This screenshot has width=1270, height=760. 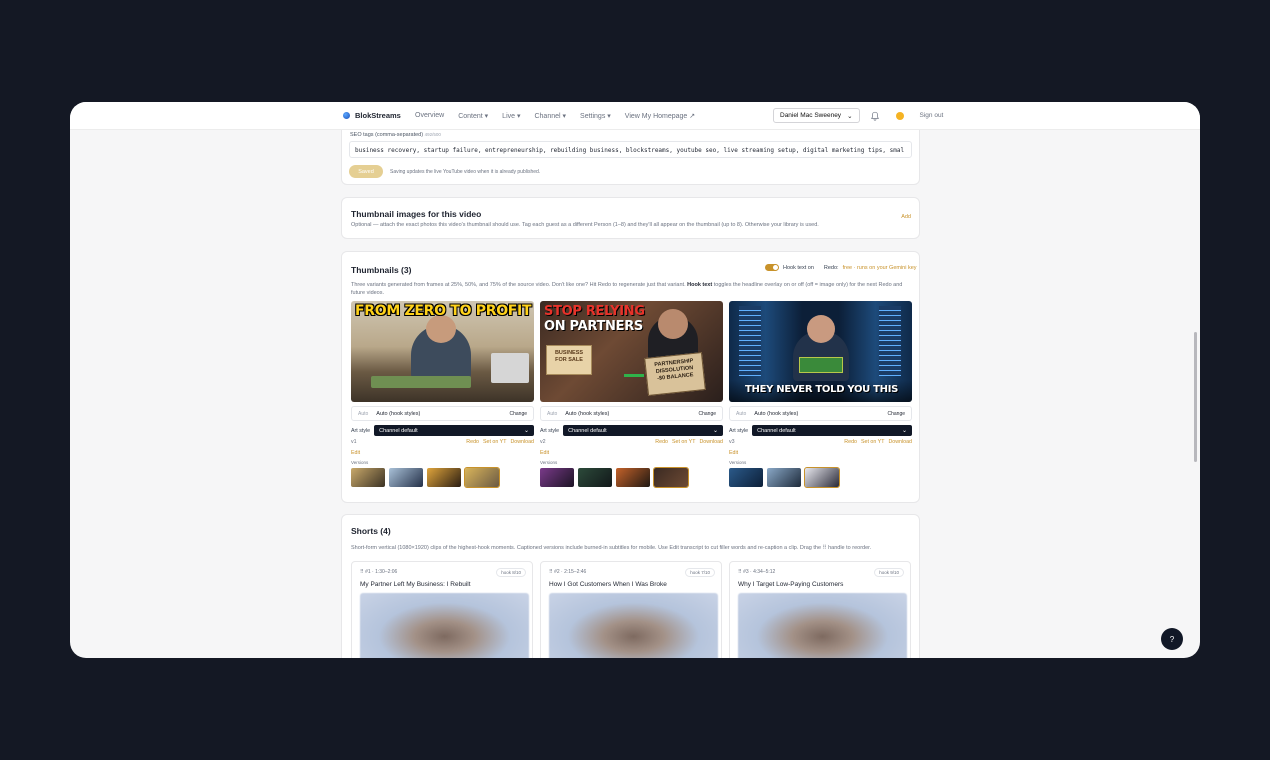 I want to click on thumbnail-image-1: FROM ZERO TO PROFIT, so click(x=442, y=351).